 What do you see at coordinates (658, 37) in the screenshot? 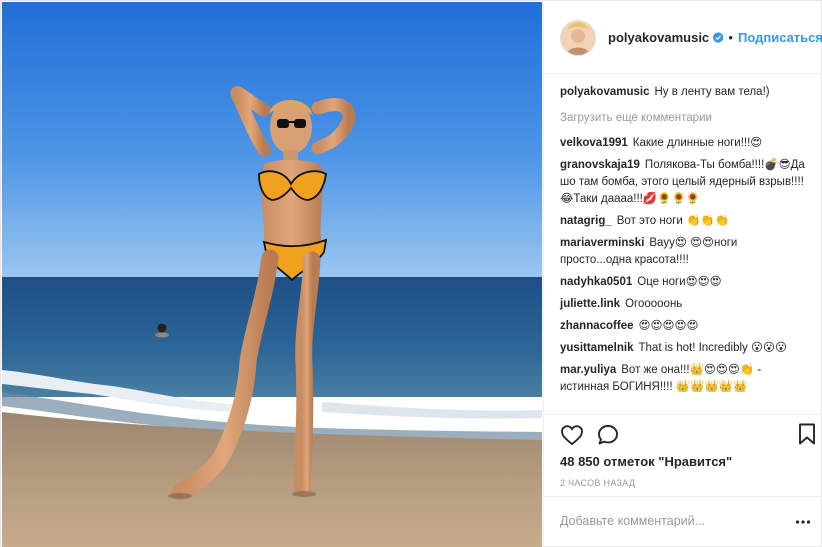
I see `post-author-username: polyakovamusic` at bounding box center [658, 37].